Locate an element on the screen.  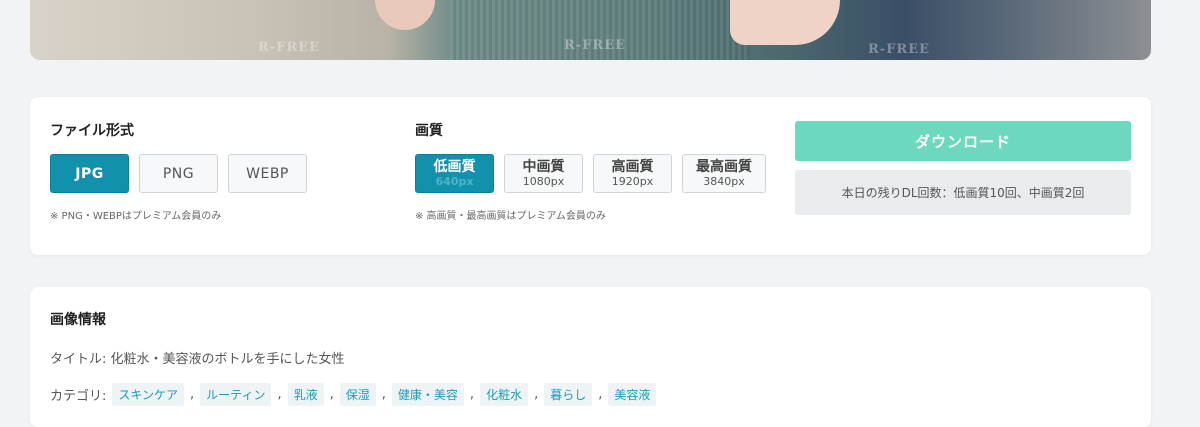
quality-low-button: 低画質 640px is located at coordinates (454, 173).